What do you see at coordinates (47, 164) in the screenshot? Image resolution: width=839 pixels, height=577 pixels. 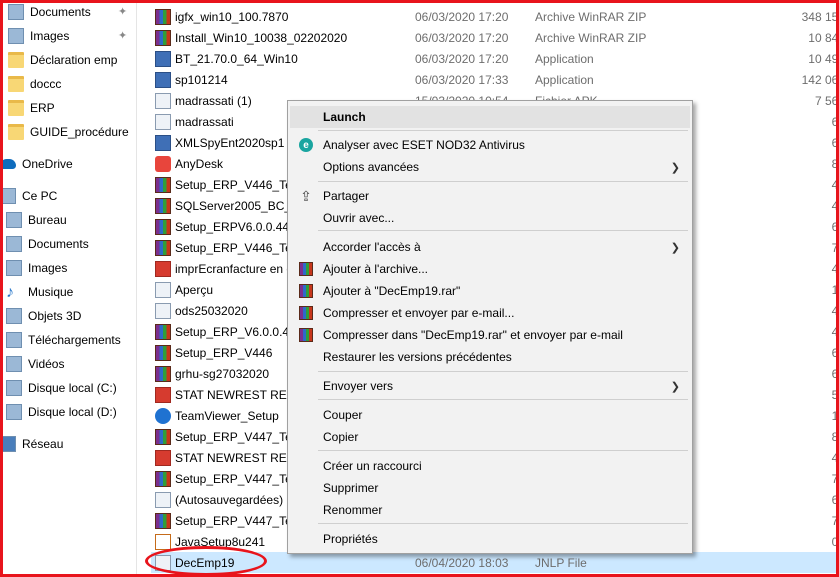 I see `sidebar-item-label: OneDrive` at bounding box center [47, 164].